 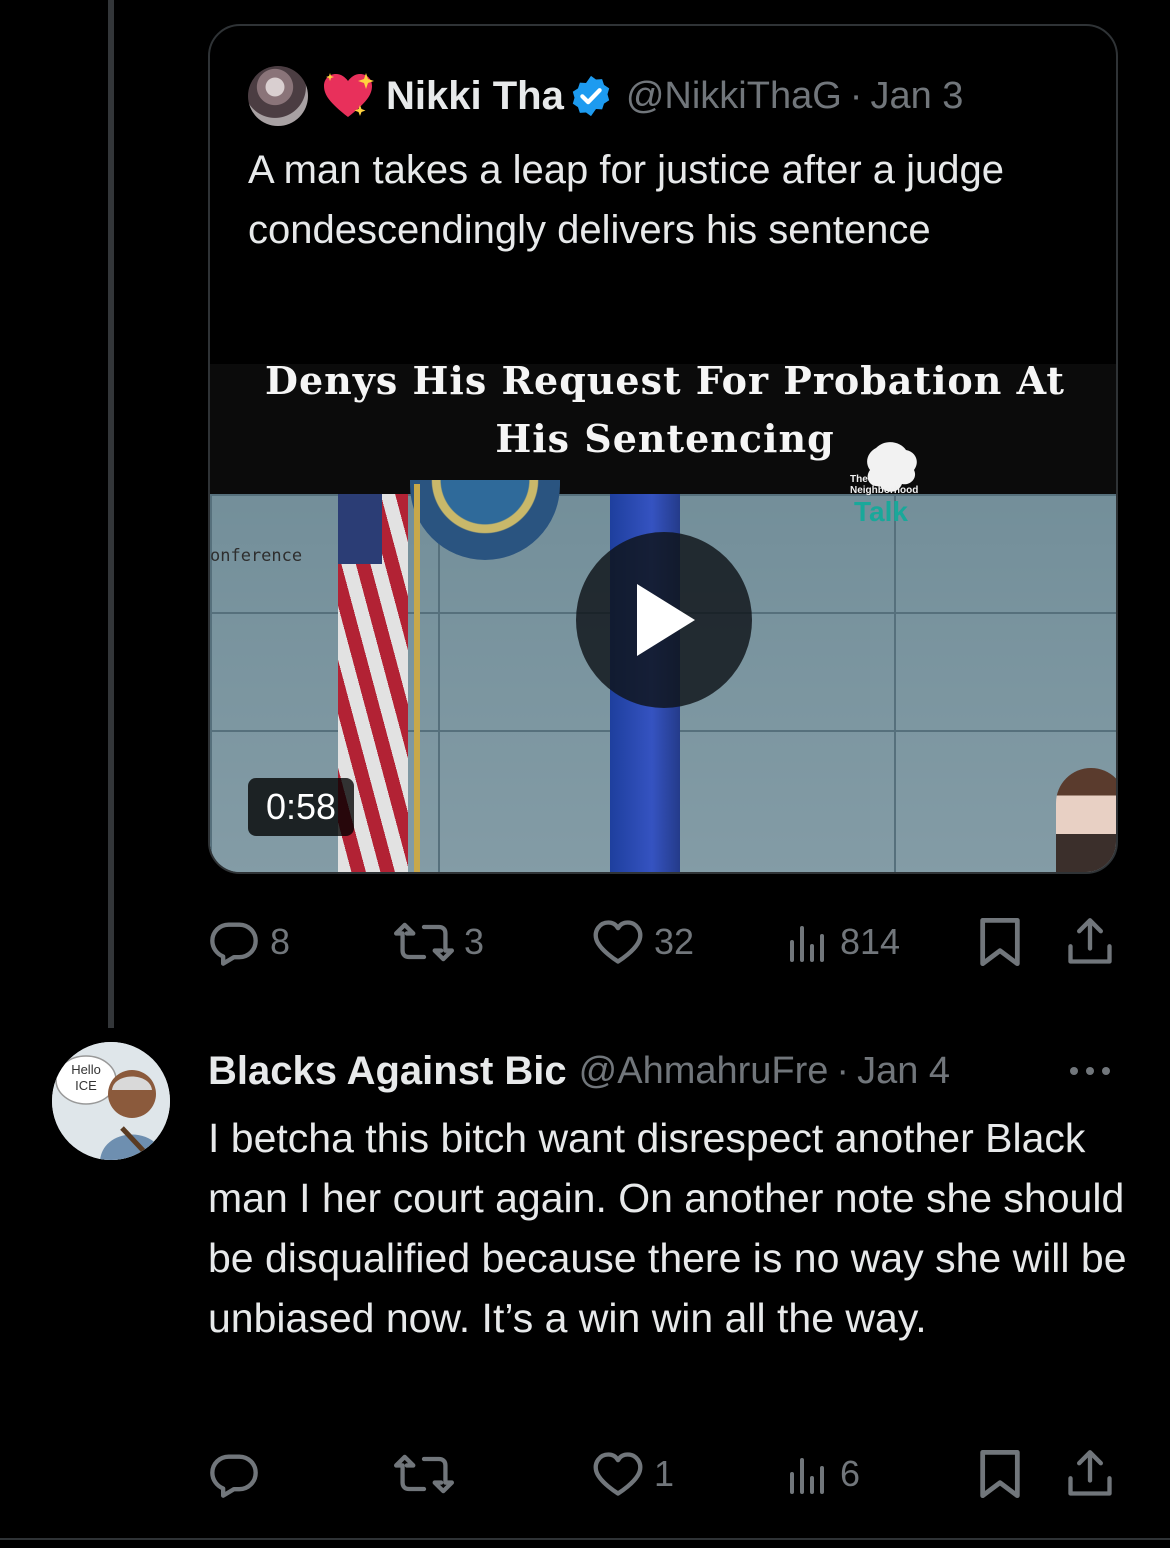 What do you see at coordinates (903, 1071) in the screenshot?
I see `reply-tweet-date: Jan 4` at bounding box center [903, 1071].